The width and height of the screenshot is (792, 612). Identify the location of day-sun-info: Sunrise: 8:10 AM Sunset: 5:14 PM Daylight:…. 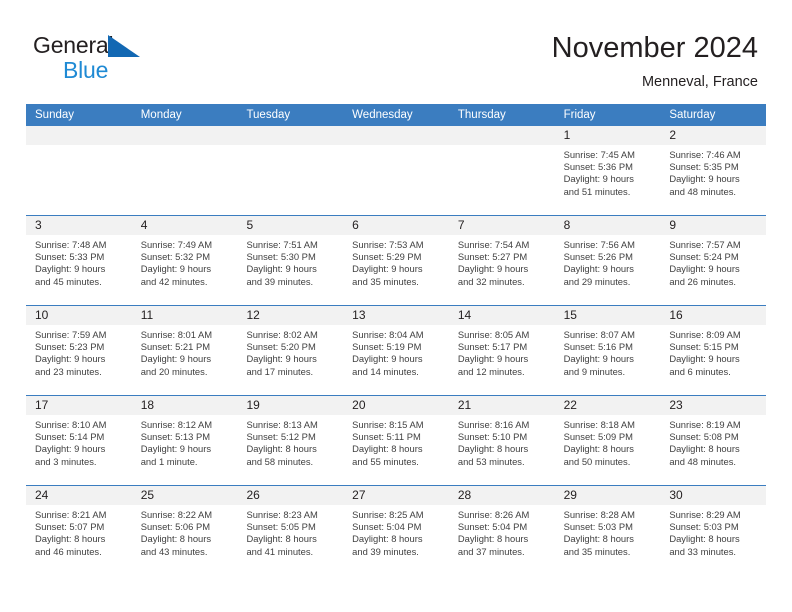
(79, 441).